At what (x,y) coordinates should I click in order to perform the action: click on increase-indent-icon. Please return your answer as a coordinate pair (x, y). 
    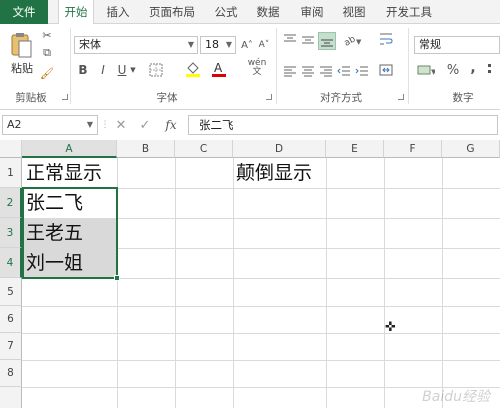
    Looking at the image, I should click on (362, 71).